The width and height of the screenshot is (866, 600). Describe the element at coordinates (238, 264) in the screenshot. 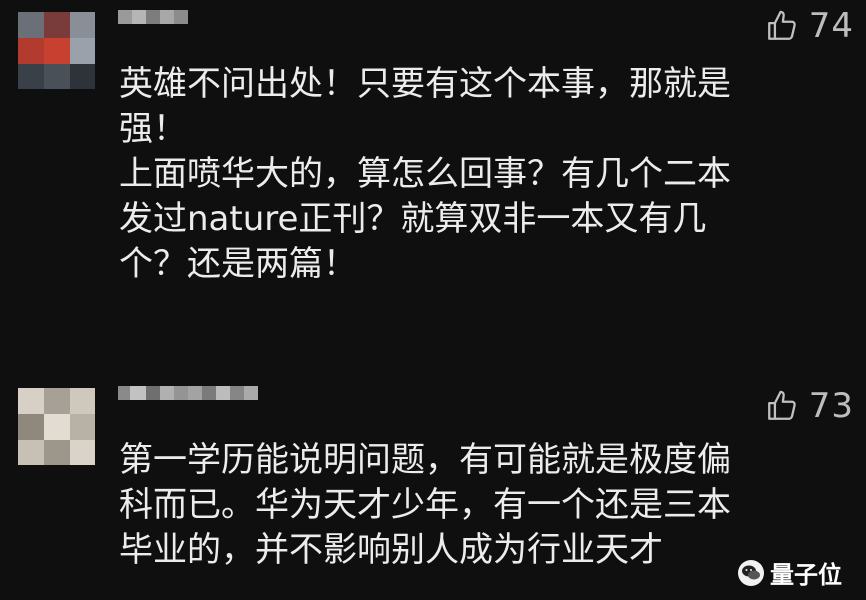

I see `comment-line: 个？还是两篇！` at that location.